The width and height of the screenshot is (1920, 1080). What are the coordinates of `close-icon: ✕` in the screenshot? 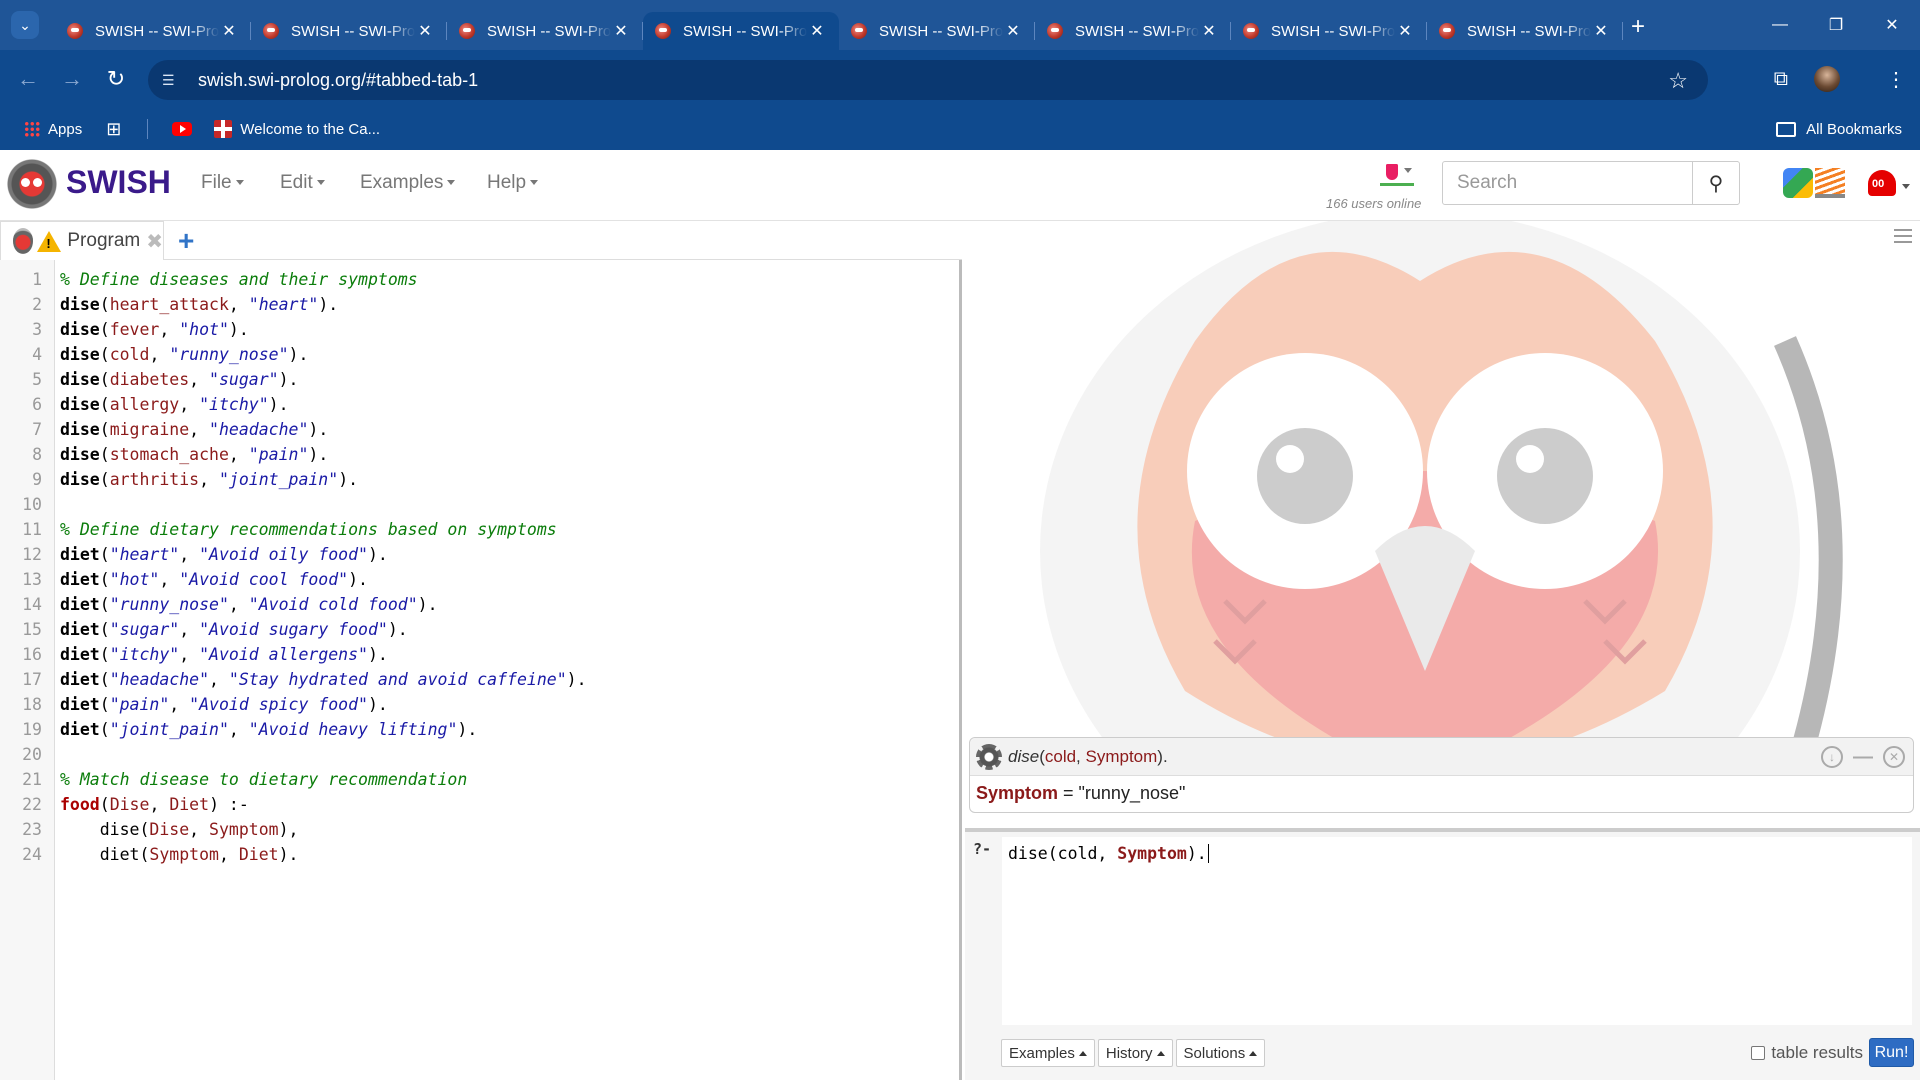 It's located at (1894, 757).